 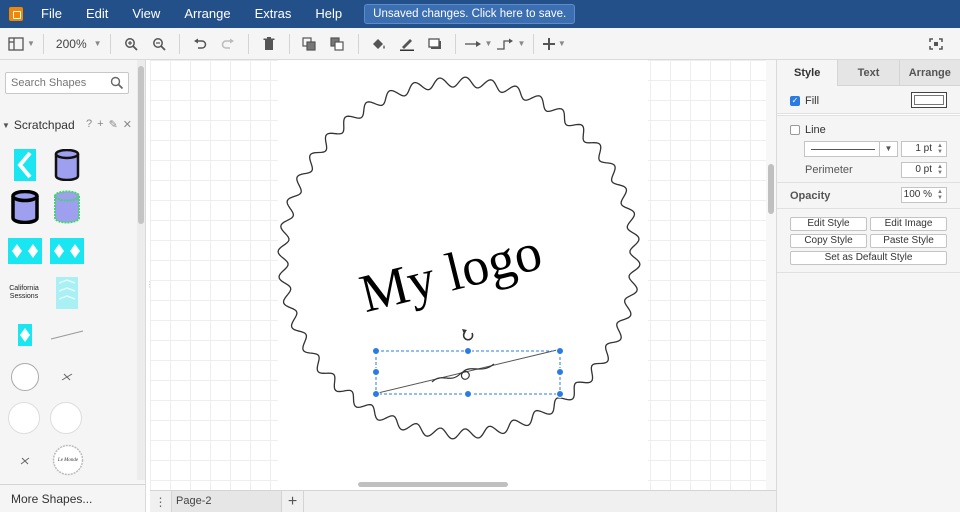 What do you see at coordinates (25, 207) in the screenshot?
I see `shape-cylinder-bold` at bounding box center [25, 207].